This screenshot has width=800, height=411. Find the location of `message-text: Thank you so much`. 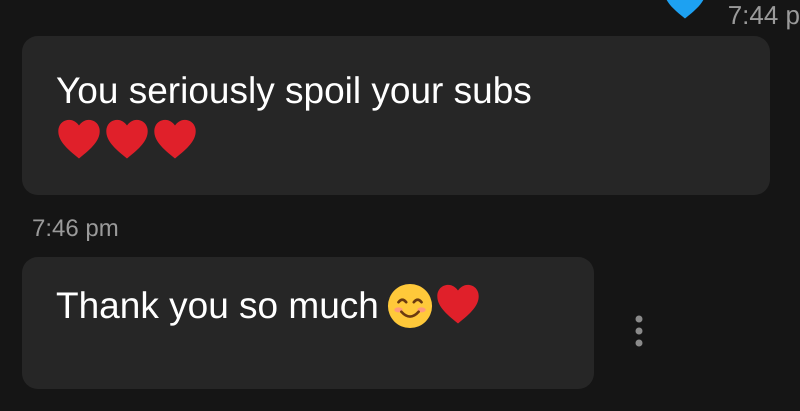

message-text: Thank you so much is located at coordinates (217, 306).